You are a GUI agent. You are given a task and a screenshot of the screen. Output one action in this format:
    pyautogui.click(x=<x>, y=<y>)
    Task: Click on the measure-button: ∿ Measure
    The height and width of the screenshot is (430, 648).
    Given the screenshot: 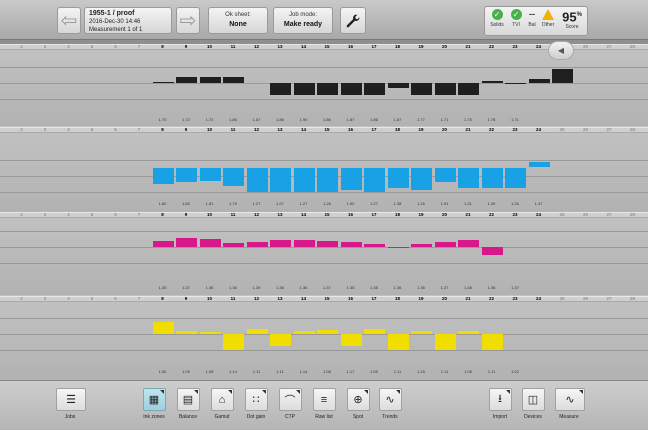 What is the action you would take?
    pyautogui.click(x=570, y=404)
    